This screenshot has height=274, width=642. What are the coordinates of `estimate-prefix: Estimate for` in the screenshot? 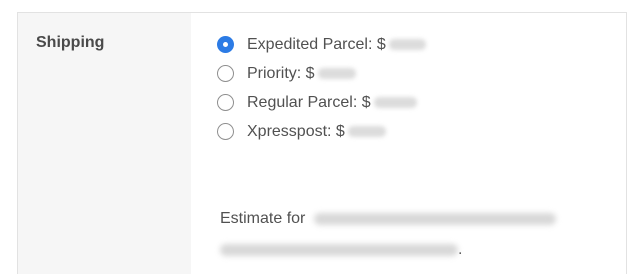 It's located at (263, 218).